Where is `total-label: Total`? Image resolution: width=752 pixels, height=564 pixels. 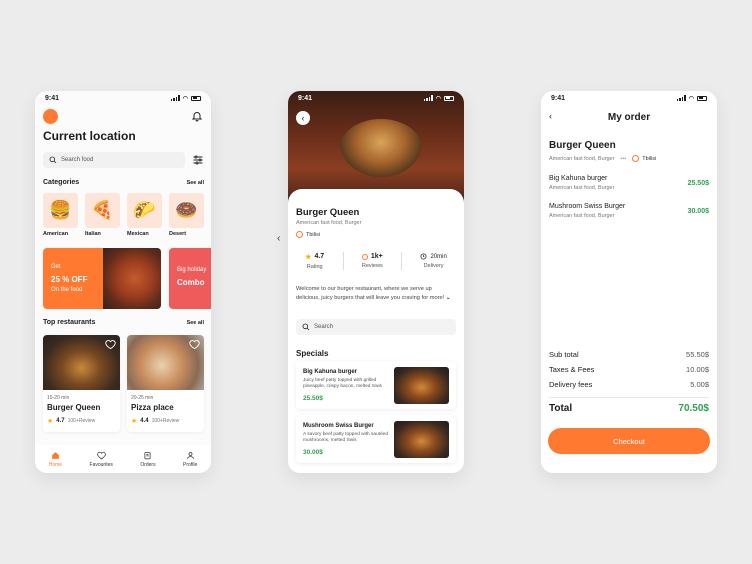
total-label: Total is located at coordinates (561, 408).